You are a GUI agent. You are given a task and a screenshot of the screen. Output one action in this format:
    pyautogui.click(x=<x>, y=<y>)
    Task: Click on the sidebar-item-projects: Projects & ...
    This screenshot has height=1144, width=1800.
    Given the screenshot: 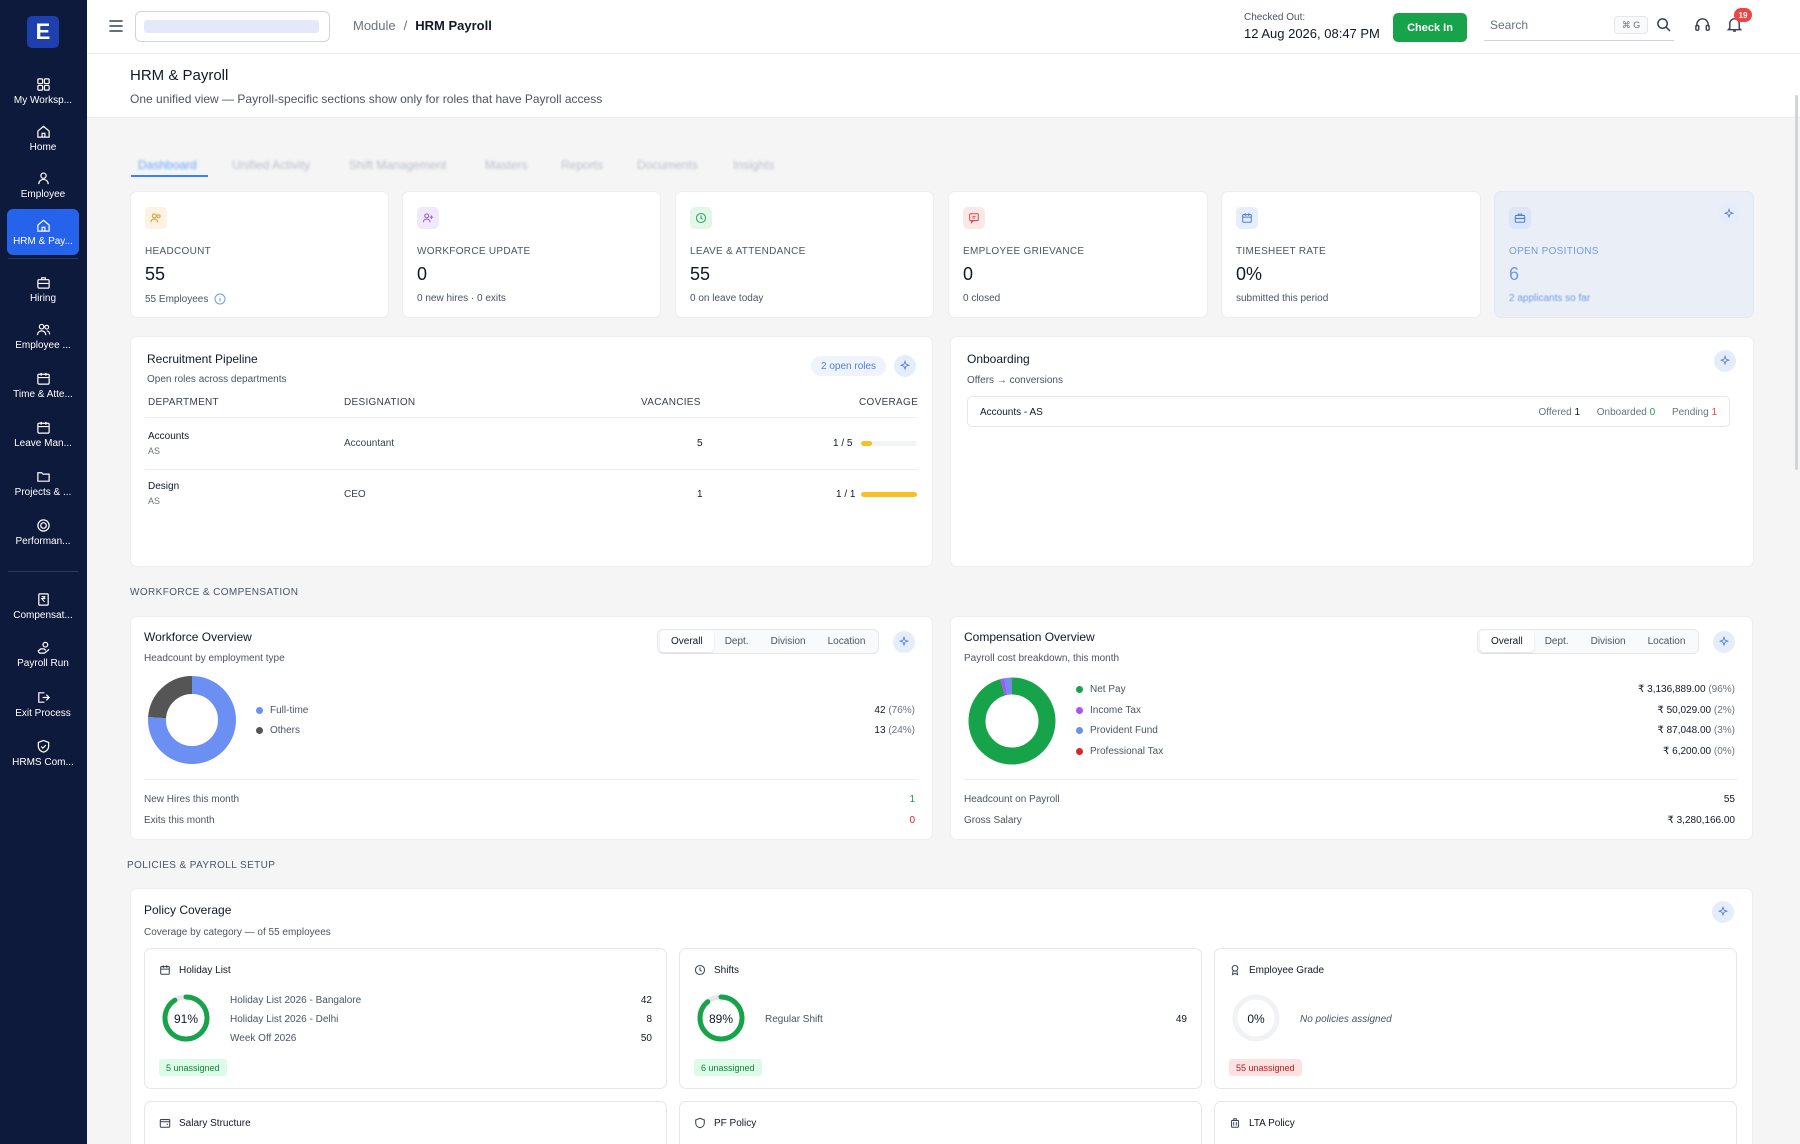 What is the action you would take?
    pyautogui.click(x=43, y=483)
    